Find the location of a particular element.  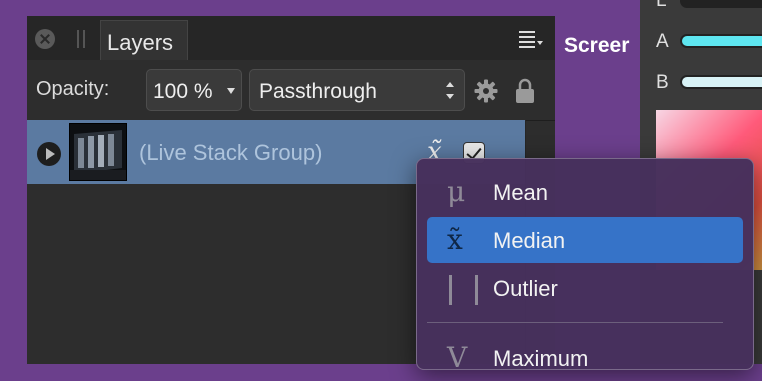

tab-layers-label: Layers is located at coordinates (140, 42).